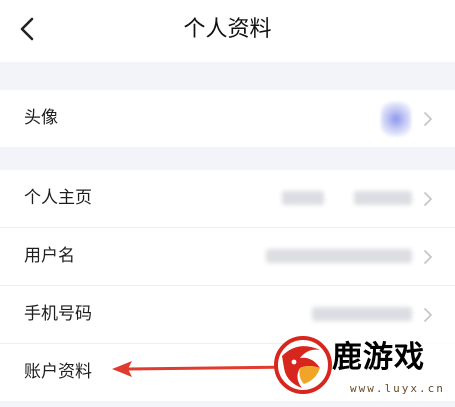 This screenshot has height=407, width=455. I want to click on page-title: 个人资料, so click(227, 29).